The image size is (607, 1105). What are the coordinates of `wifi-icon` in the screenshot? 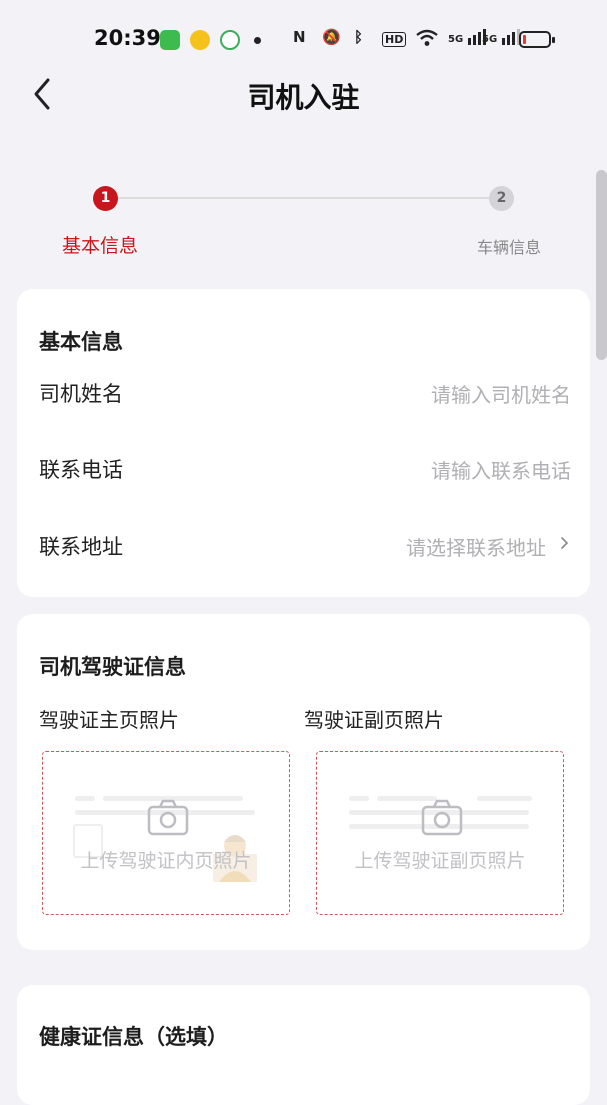 It's located at (427, 40).